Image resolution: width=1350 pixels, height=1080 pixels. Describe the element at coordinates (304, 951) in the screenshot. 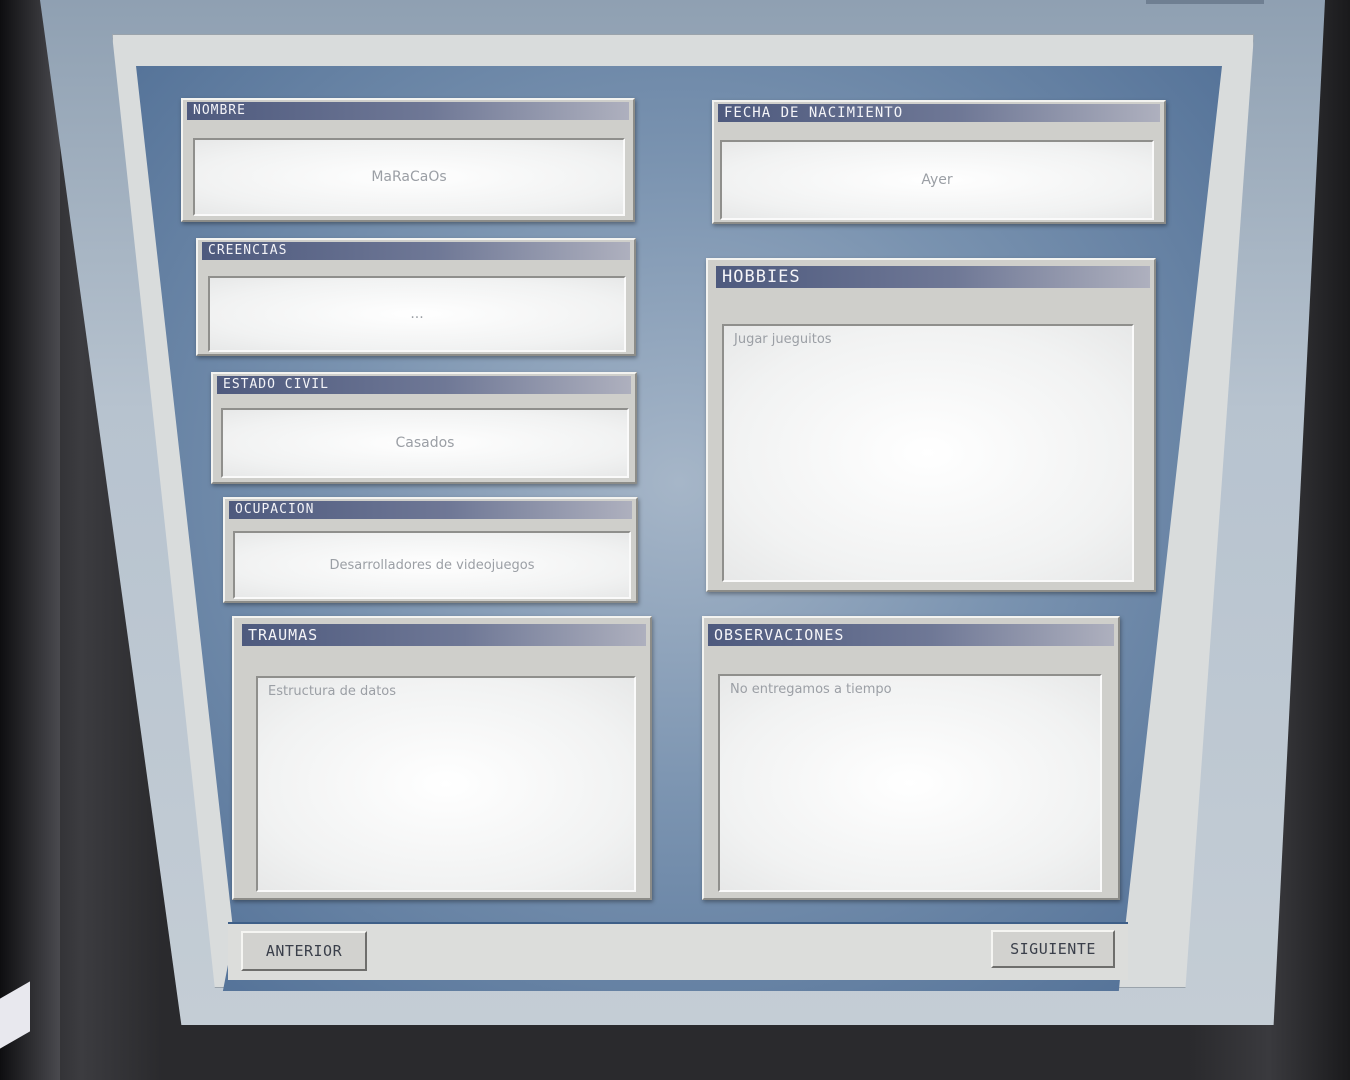

I see `anterior-button: ANTERIOR` at that location.